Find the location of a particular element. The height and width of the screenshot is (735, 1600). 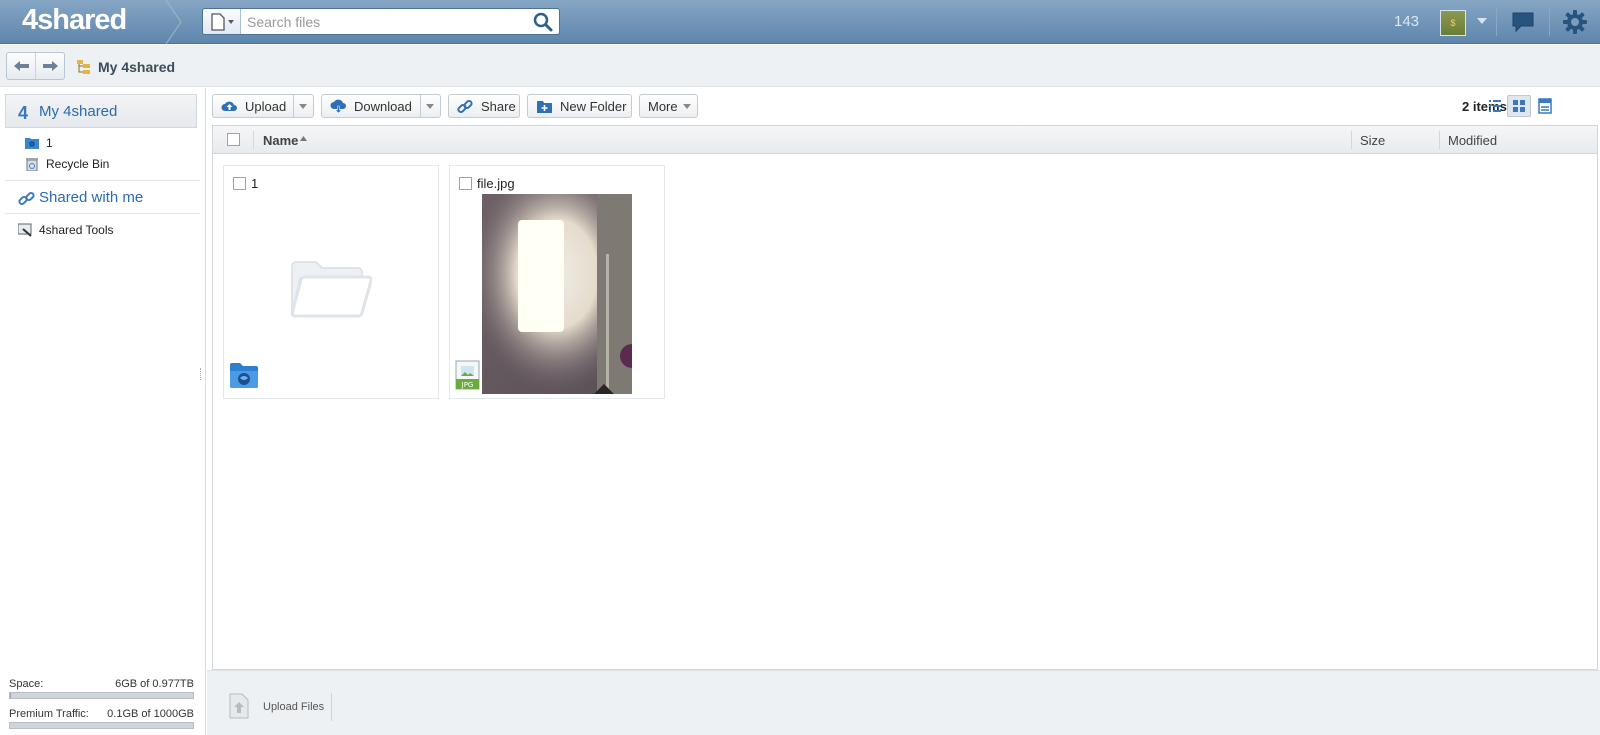

gear-icon is located at coordinates (1575, 22).